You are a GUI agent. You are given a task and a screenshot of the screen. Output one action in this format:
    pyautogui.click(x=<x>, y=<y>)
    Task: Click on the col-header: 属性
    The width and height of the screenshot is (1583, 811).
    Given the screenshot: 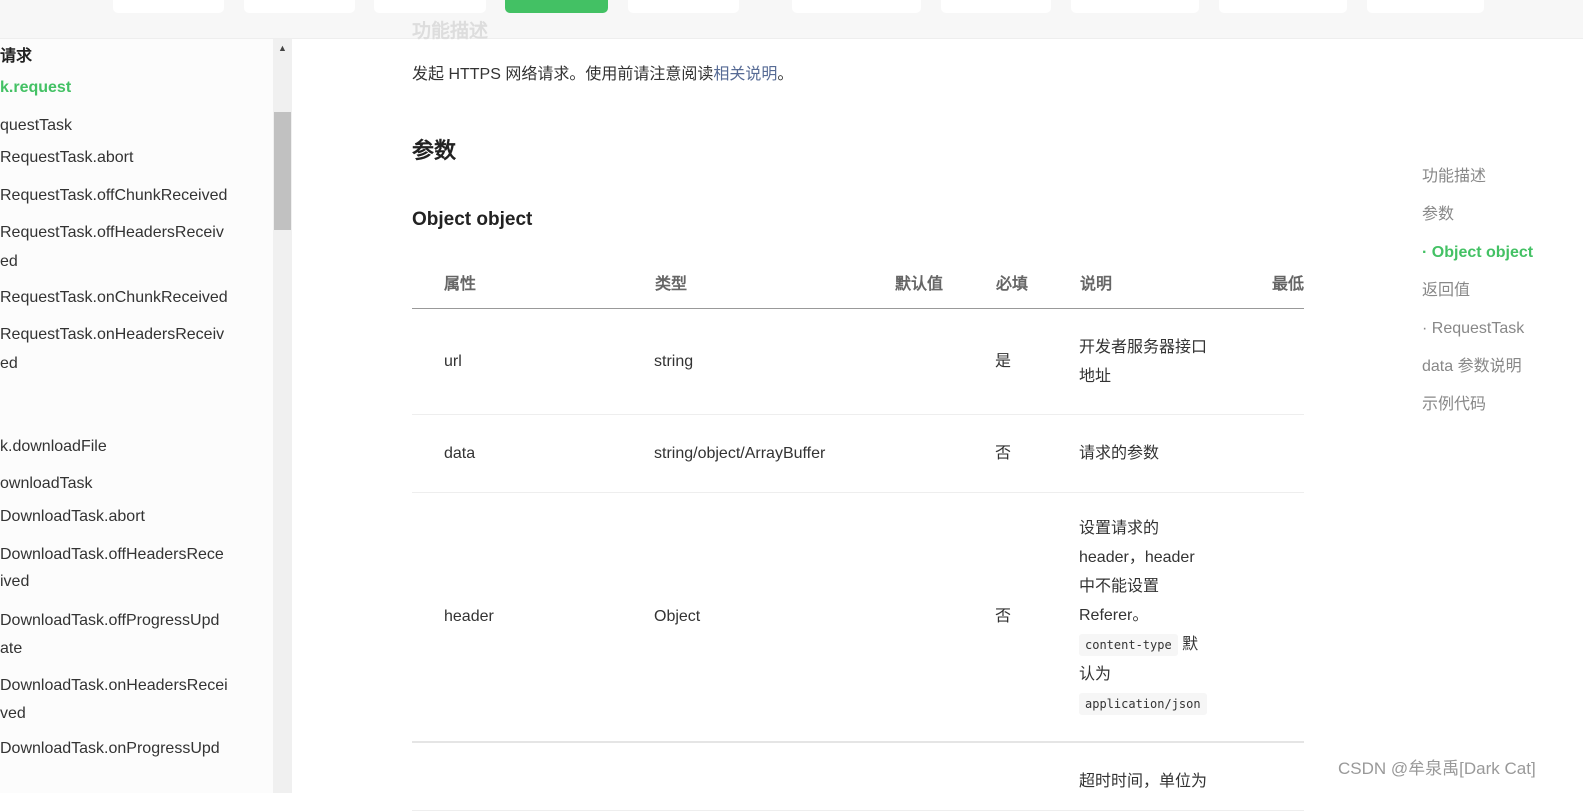 What is the action you would take?
    pyautogui.click(x=533, y=282)
    